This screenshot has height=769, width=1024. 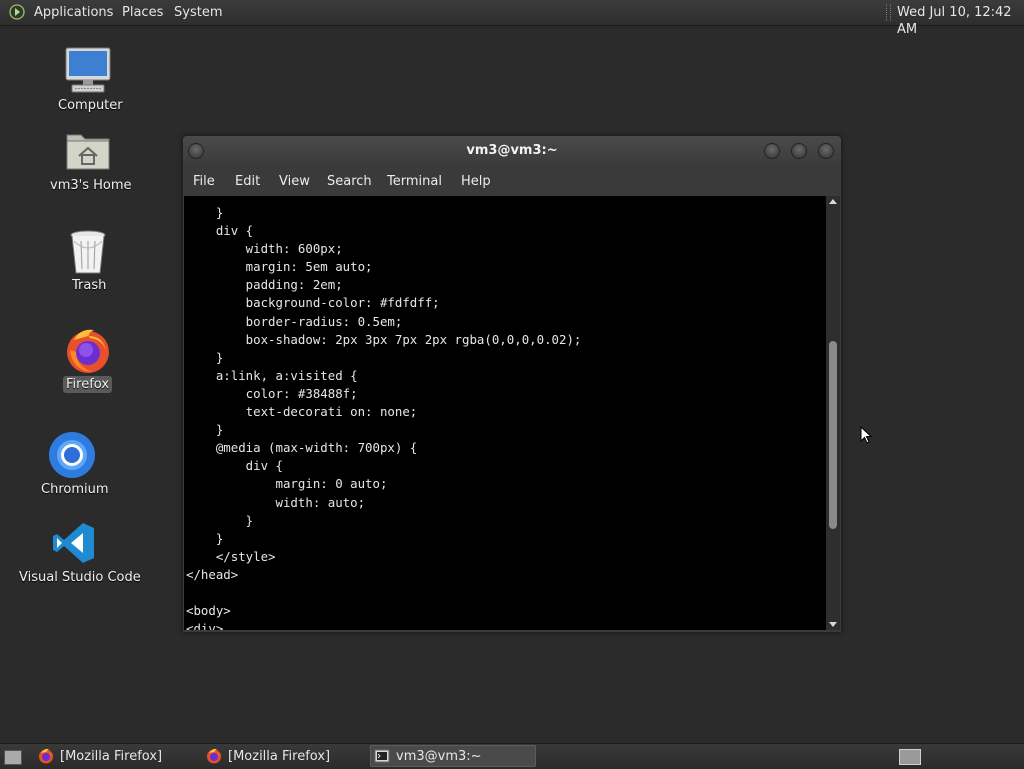 I want to click on desktop-icon-label: Visual Studio Code, so click(x=80, y=577).